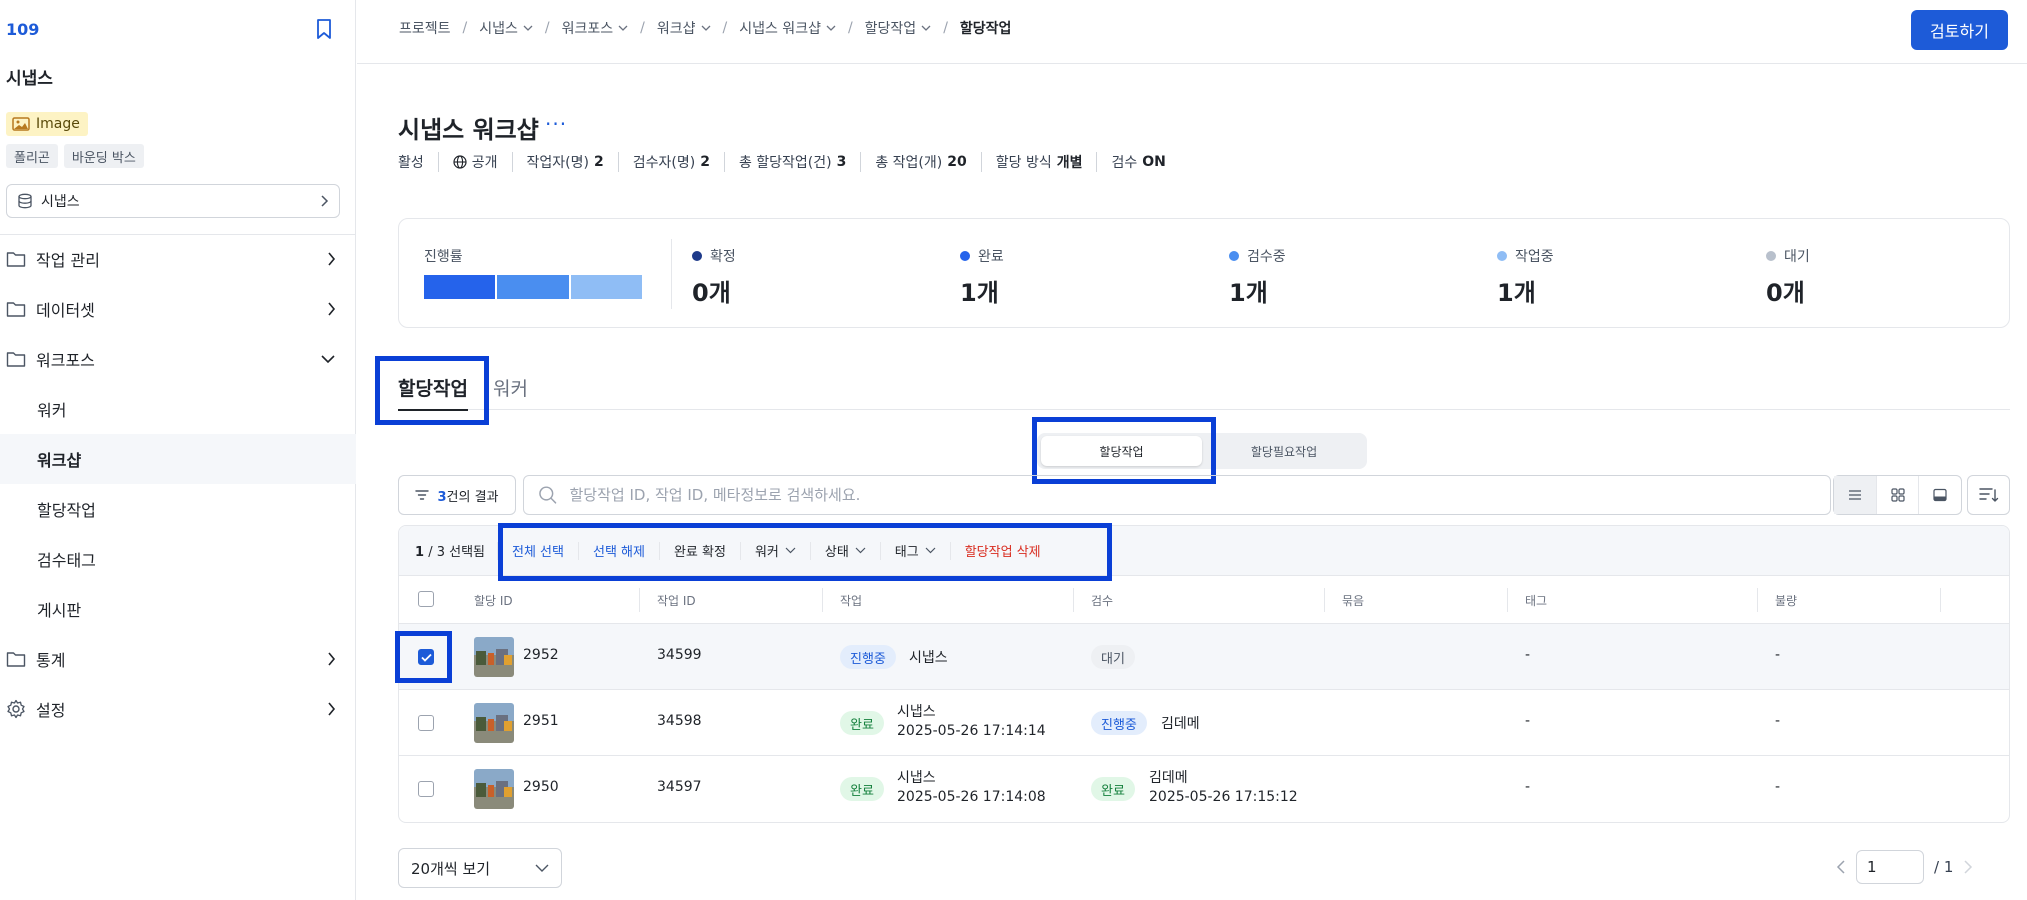 The height and width of the screenshot is (900, 2027). Describe the element at coordinates (178, 709) in the screenshot. I see `sidebar-item-settings: 설정` at that location.